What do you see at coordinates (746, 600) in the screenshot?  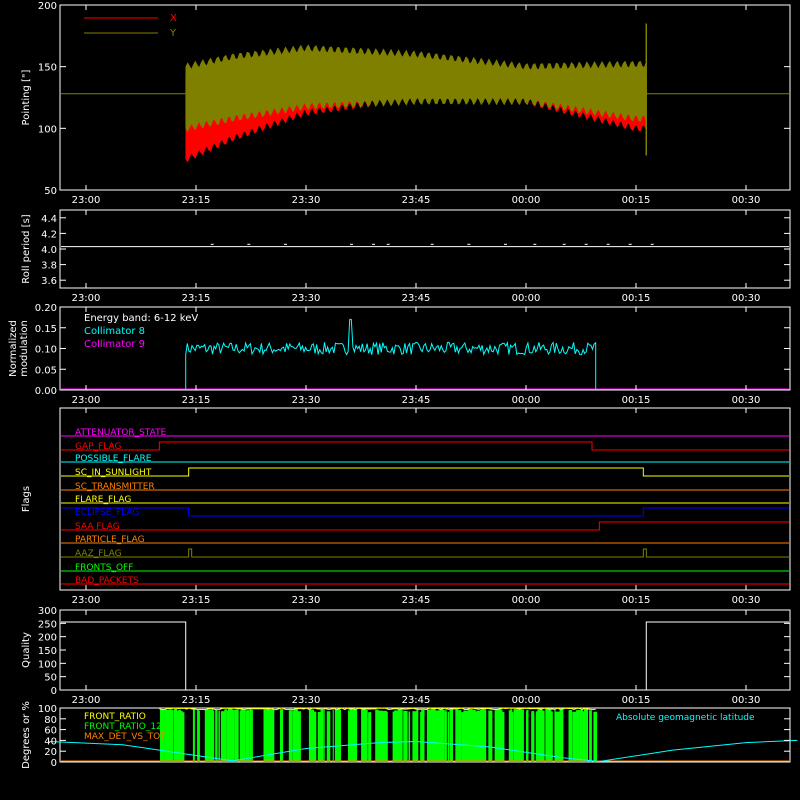 I see `flags-xtick-label-6: 00:30` at bounding box center [746, 600].